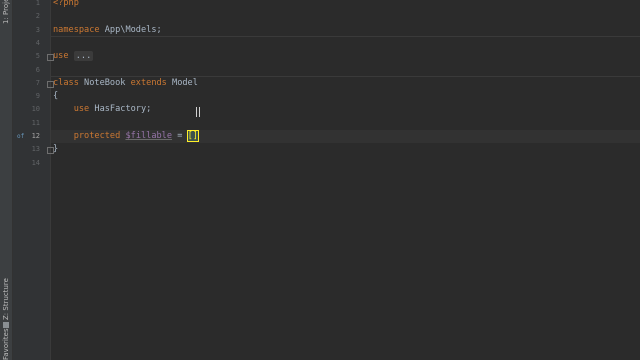 Image resolution: width=640 pixels, height=360 pixels. I want to click on line-number: 10, so click(35, 109).